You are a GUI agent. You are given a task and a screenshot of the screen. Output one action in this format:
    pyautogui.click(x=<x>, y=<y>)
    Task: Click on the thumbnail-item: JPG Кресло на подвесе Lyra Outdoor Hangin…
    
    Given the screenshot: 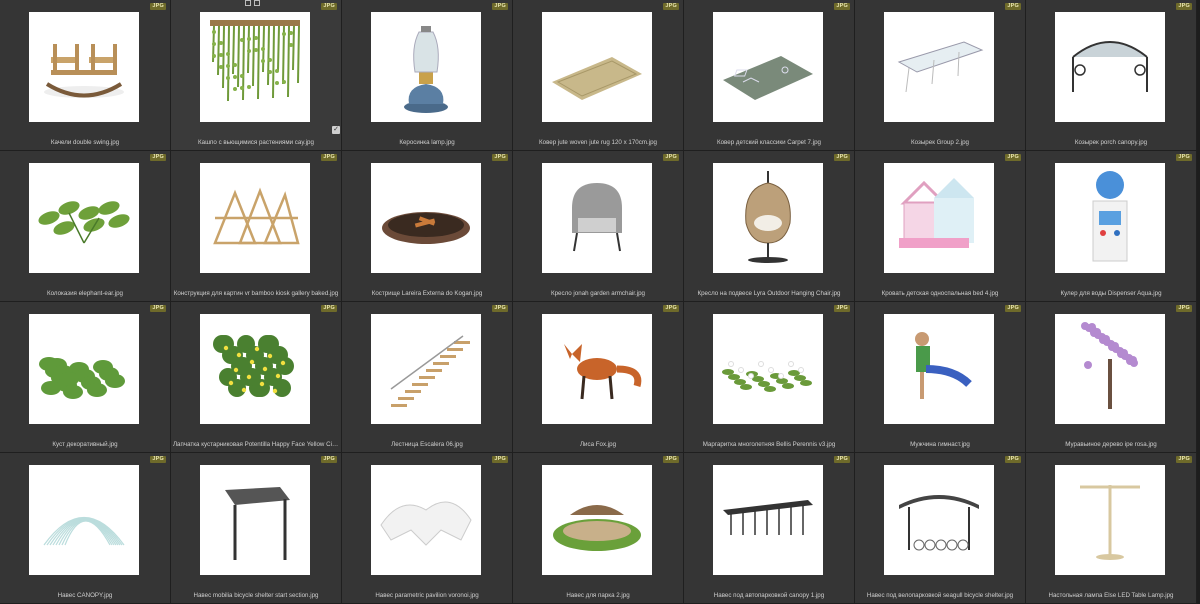 What is the action you would take?
    pyautogui.click(x=769, y=226)
    